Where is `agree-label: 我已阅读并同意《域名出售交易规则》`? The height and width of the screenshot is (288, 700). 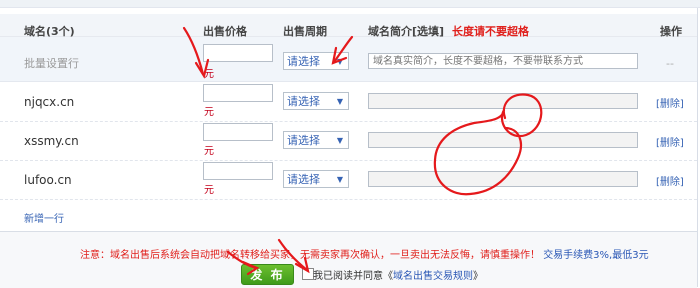 agree-label: 我已阅读并同意《域名出售交易规则》 is located at coordinates (398, 274).